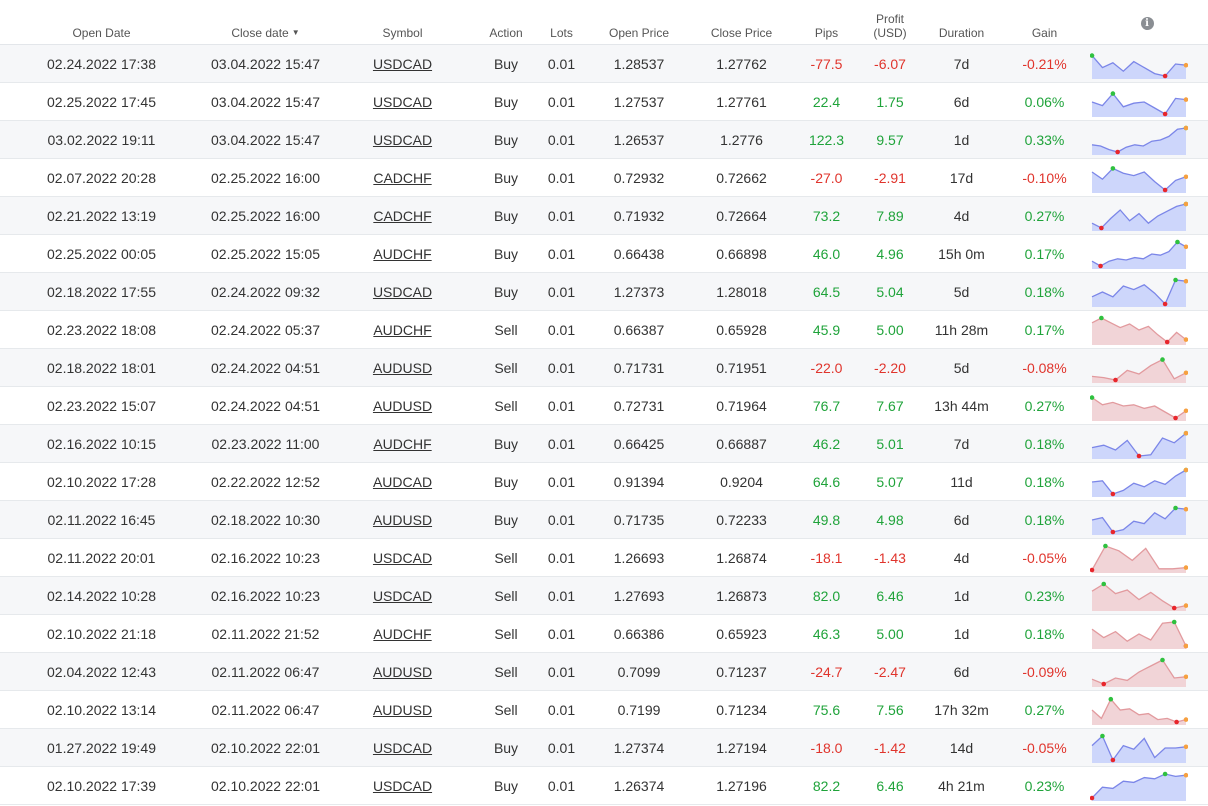 This screenshot has width=1208, height=806. What do you see at coordinates (101, 481) in the screenshot?
I see `open-date-cell: 02.10.2022 17:28` at bounding box center [101, 481].